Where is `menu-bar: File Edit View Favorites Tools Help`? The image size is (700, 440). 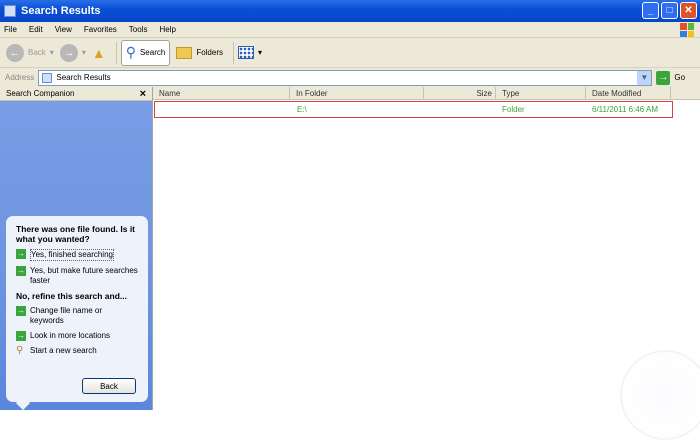 menu-bar: File Edit View Favorites Tools Help is located at coordinates (350, 30).